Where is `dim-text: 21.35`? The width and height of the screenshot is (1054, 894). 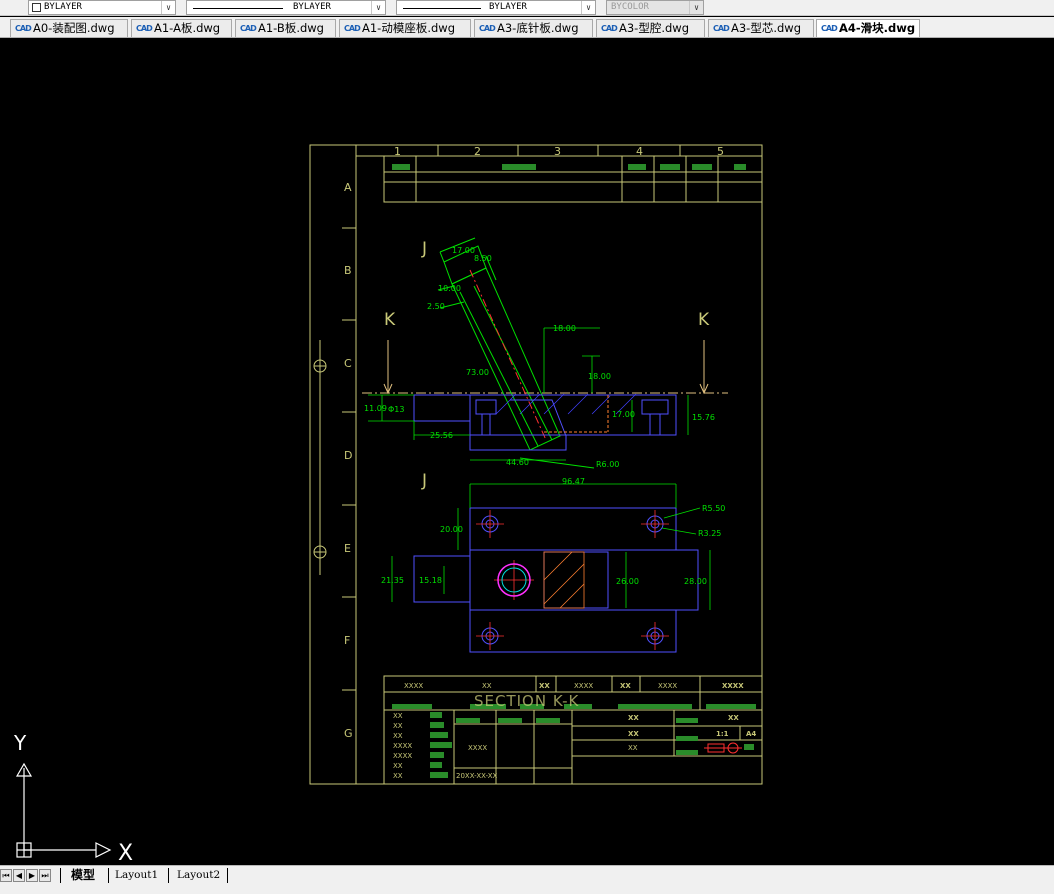 dim-text: 21.35 is located at coordinates (392, 580).